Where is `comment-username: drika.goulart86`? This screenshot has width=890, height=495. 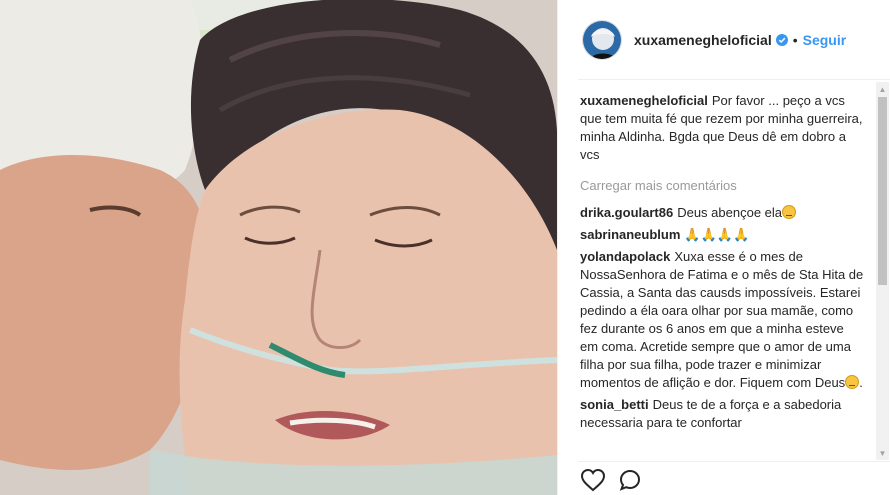 comment-username: drika.goulart86 is located at coordinates (626, 212).